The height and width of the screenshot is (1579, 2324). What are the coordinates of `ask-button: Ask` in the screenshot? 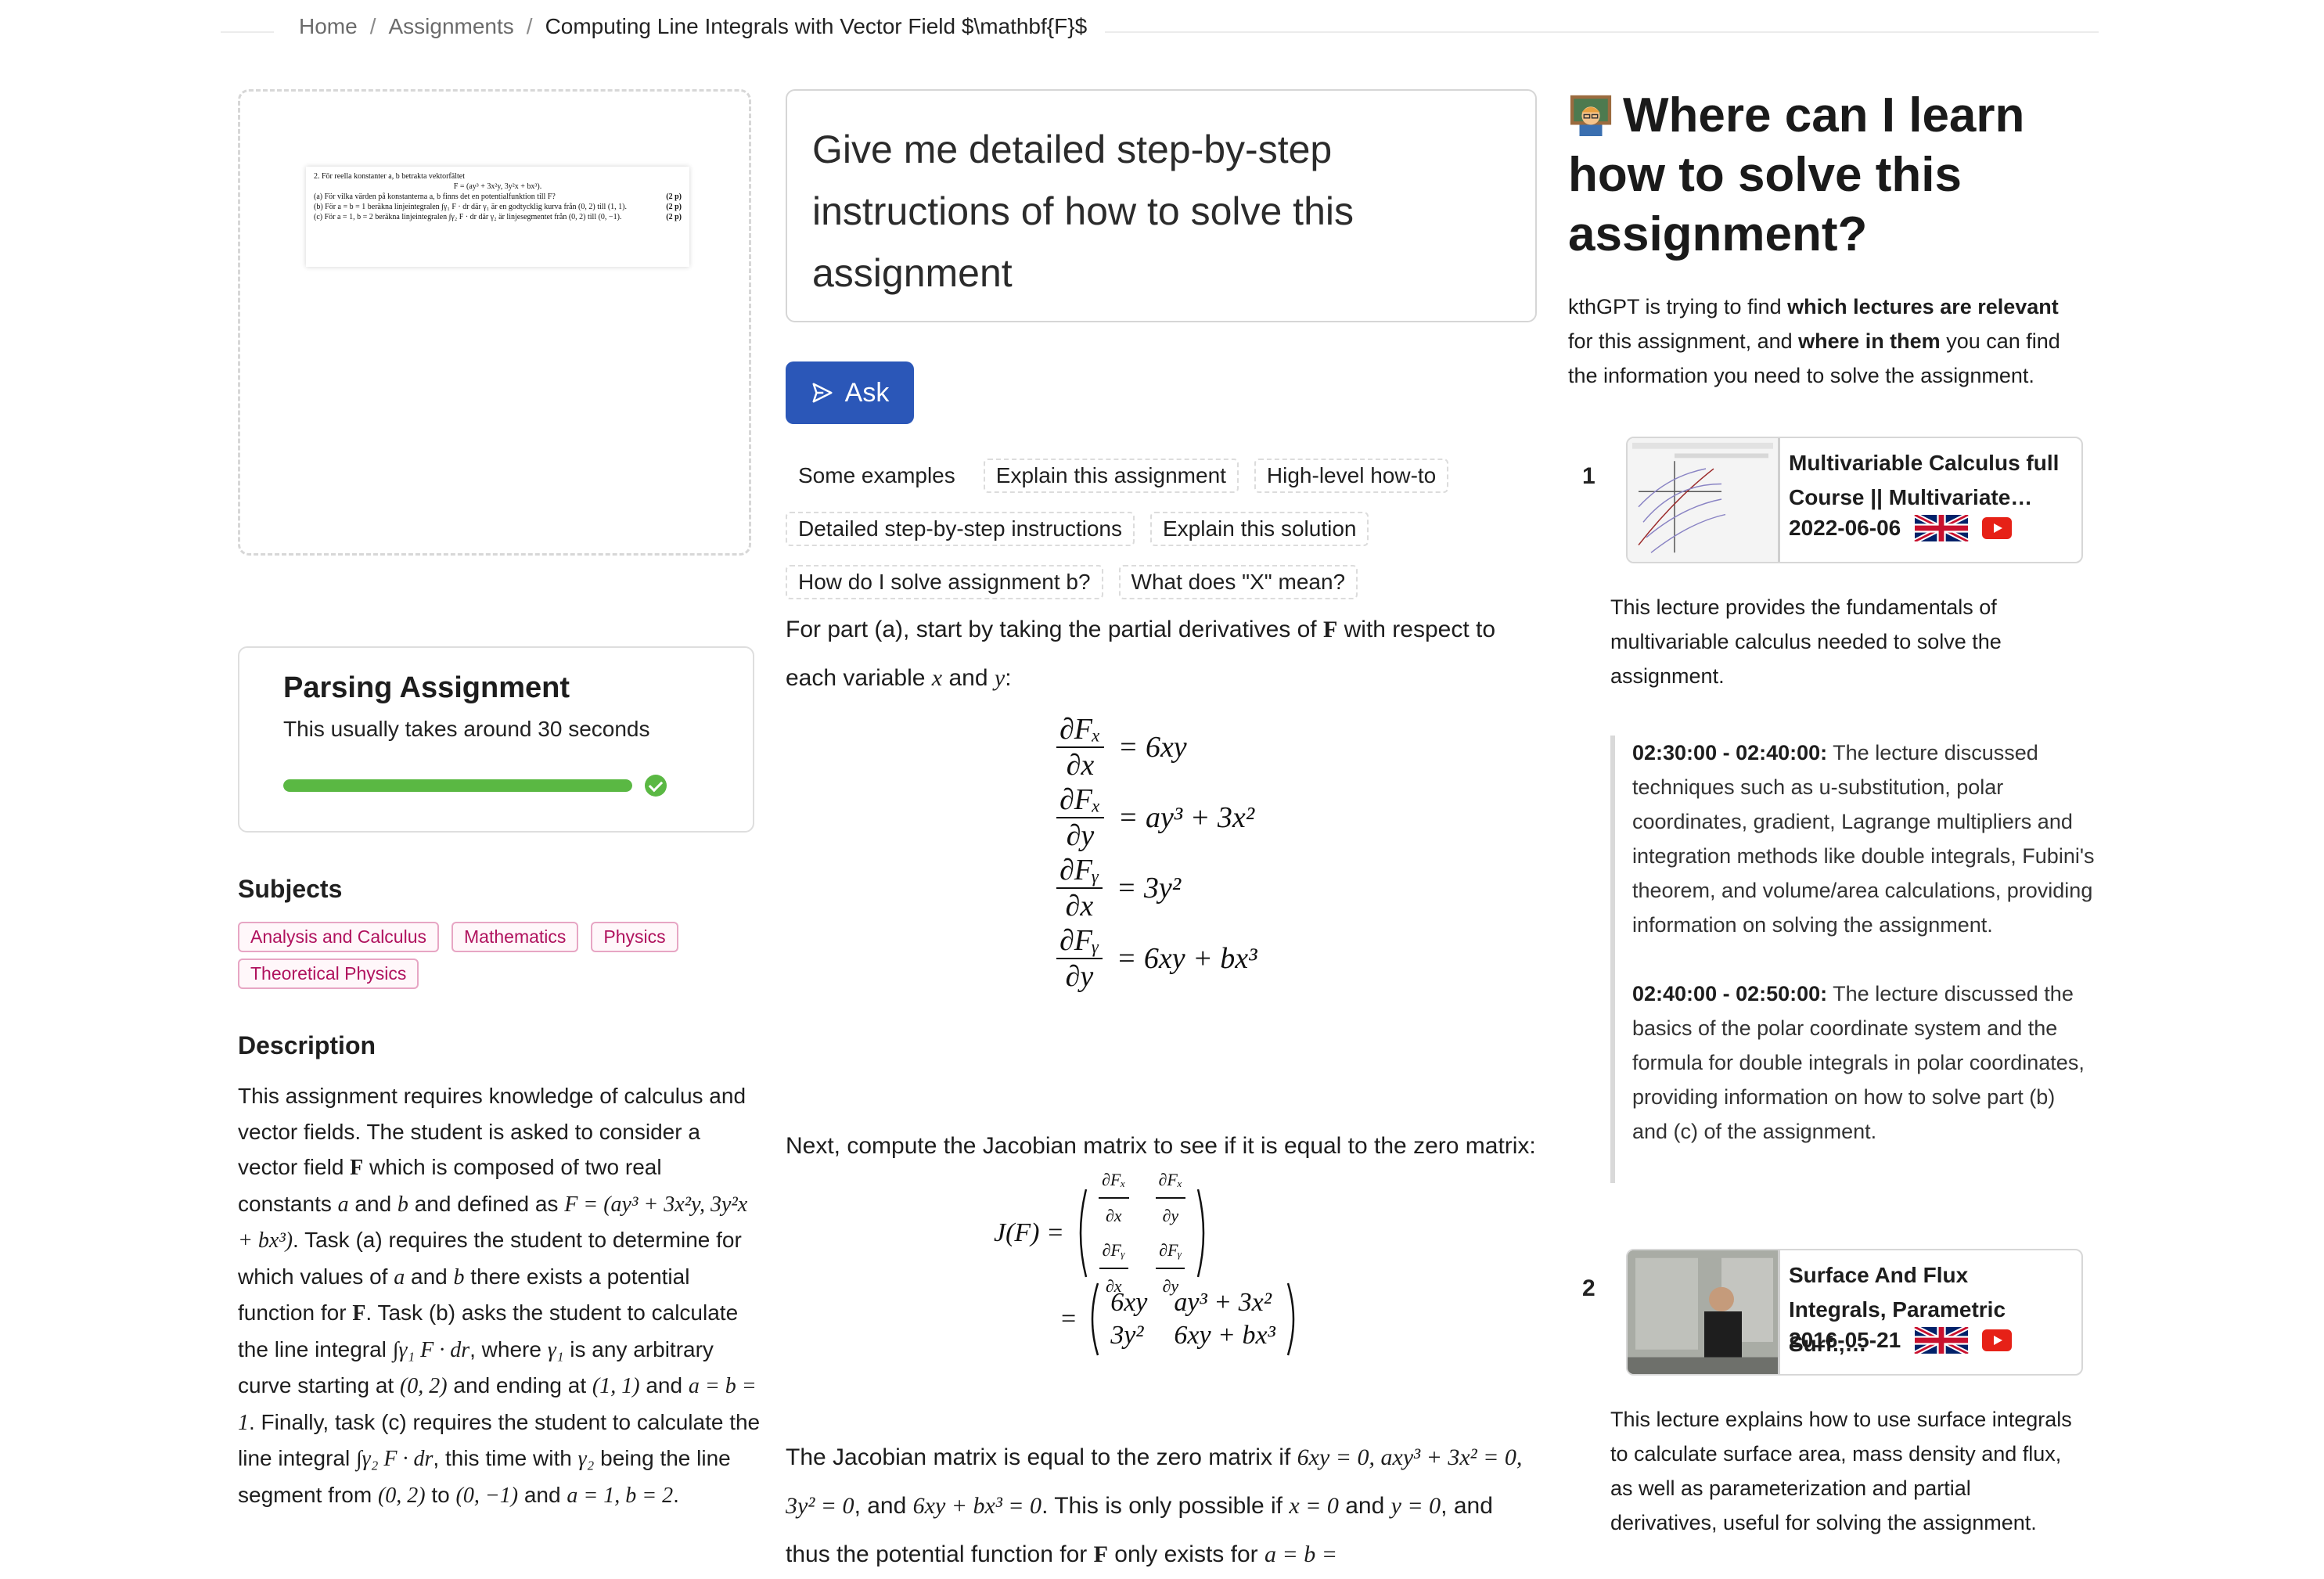 It's located at (850, 393).